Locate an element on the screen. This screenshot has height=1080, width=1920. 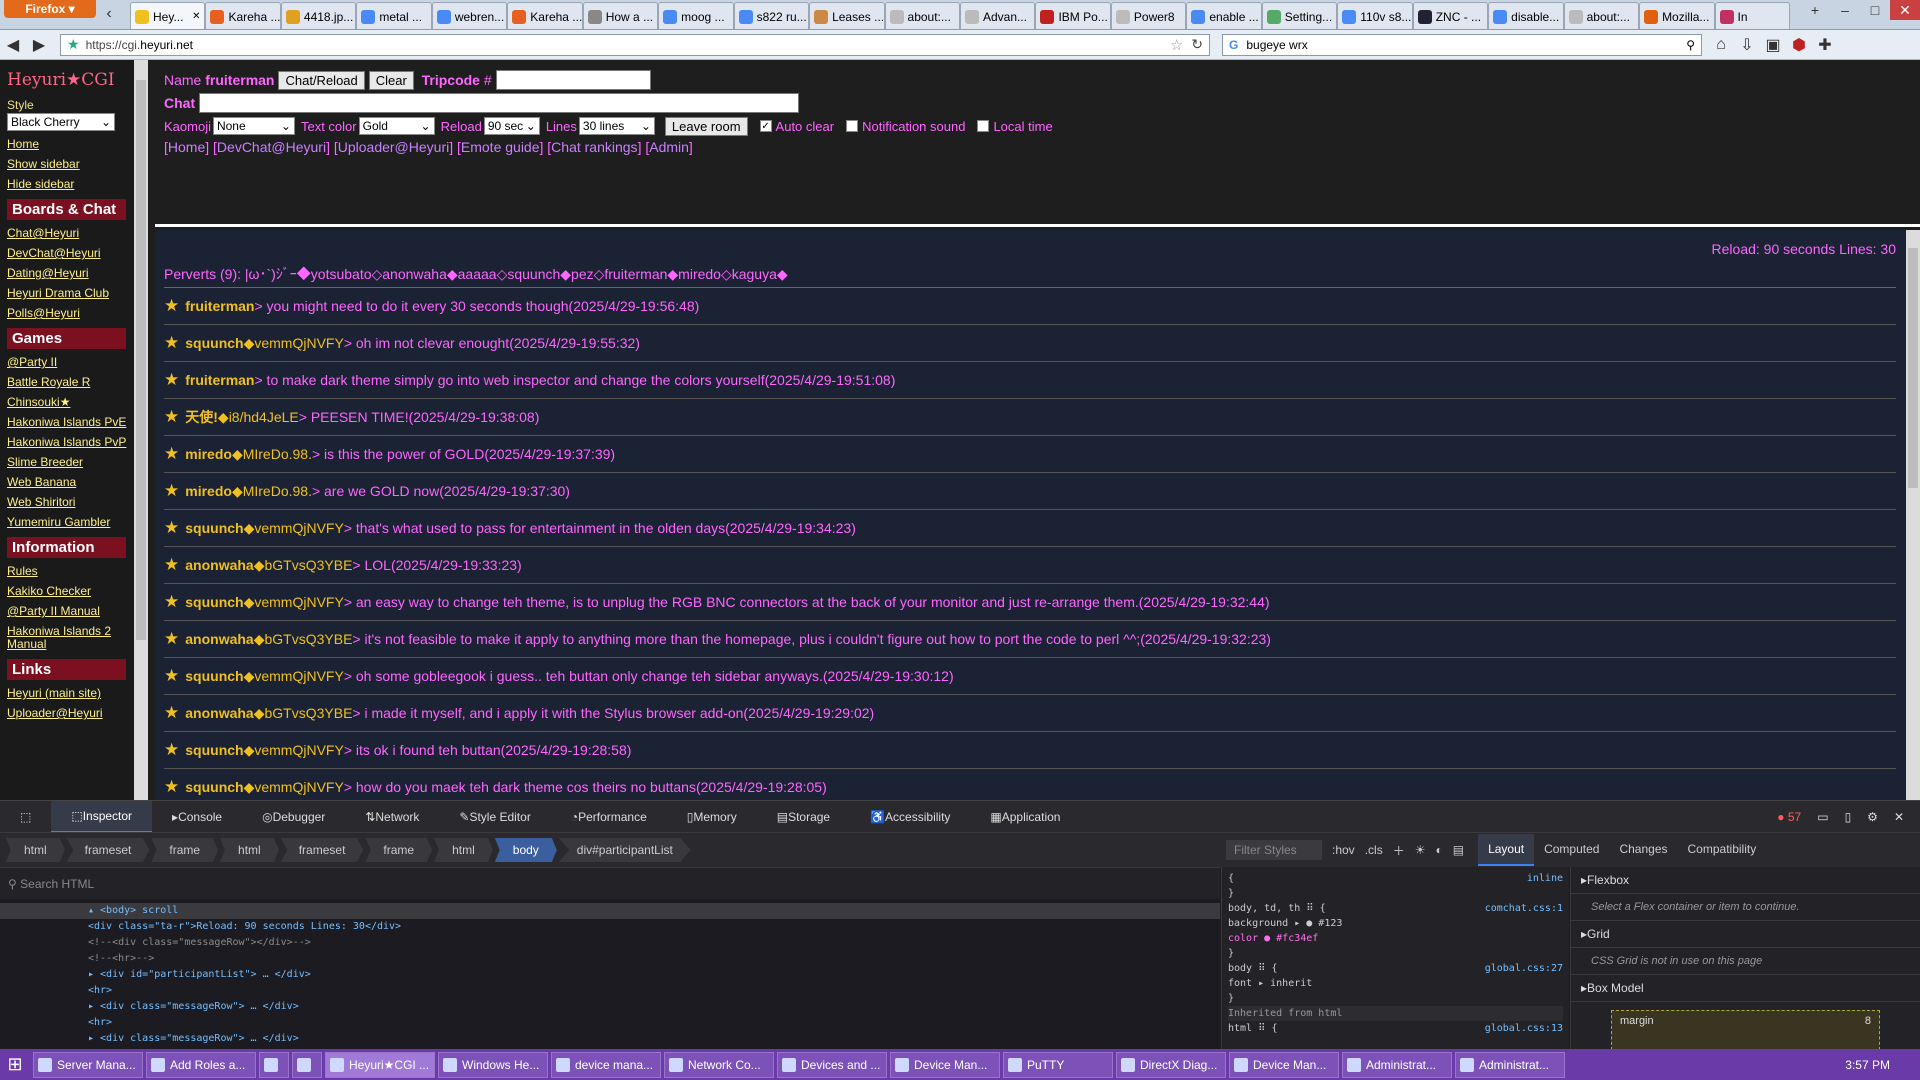
devtools-side-tab: Computed is located at coordinates (1571, 850).